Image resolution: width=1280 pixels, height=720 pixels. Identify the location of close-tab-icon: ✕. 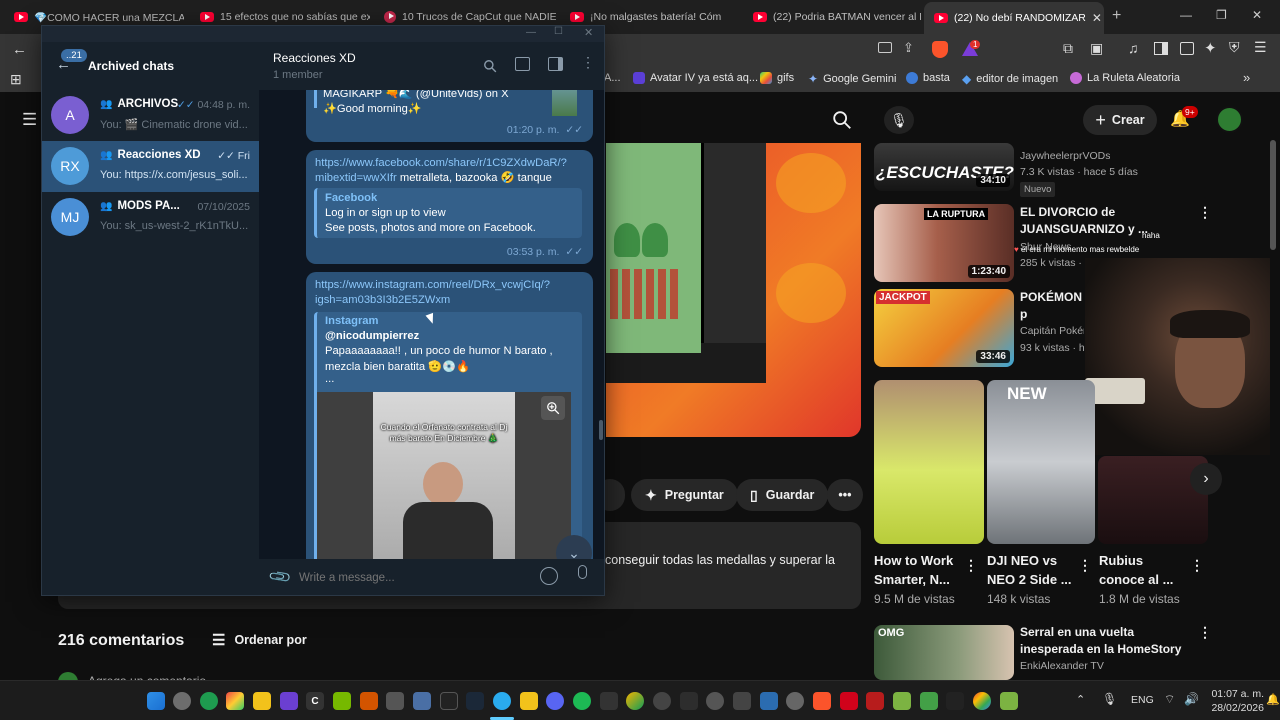
(1097, 18).